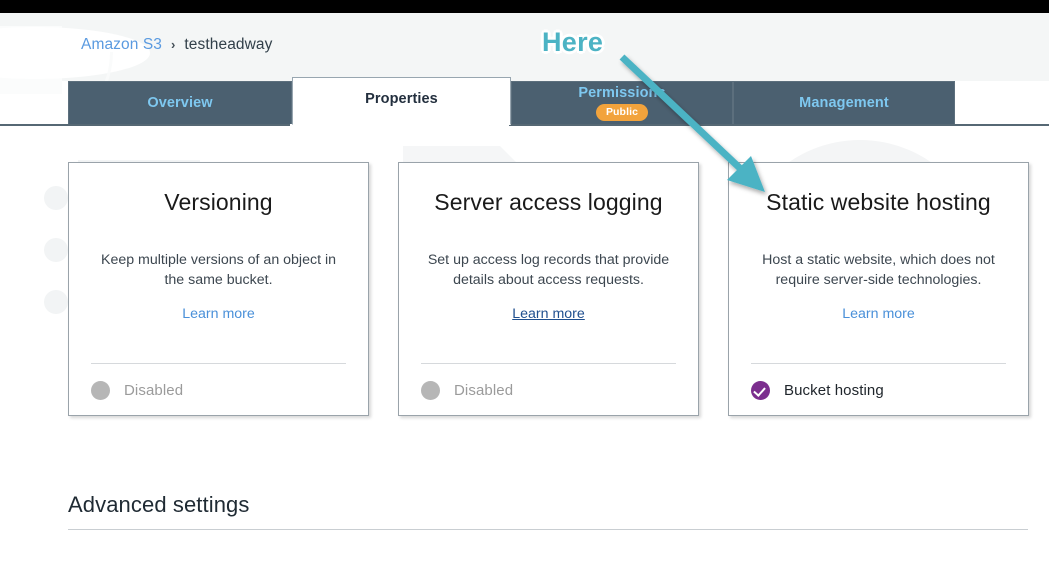 This screenshot has width=1049, height=561. Describe the element at coordinates (548, 314) in the screenshot. I see `card-server-access-logging-learn-more-link: Learn more` at that location.